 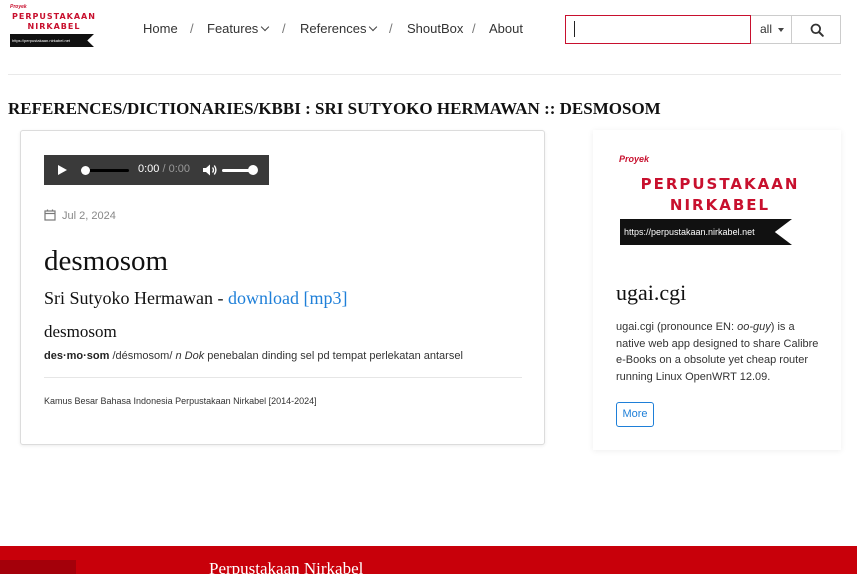 I want to click on logo-line-2: NIRKABEL, so click(x=54, y=26).